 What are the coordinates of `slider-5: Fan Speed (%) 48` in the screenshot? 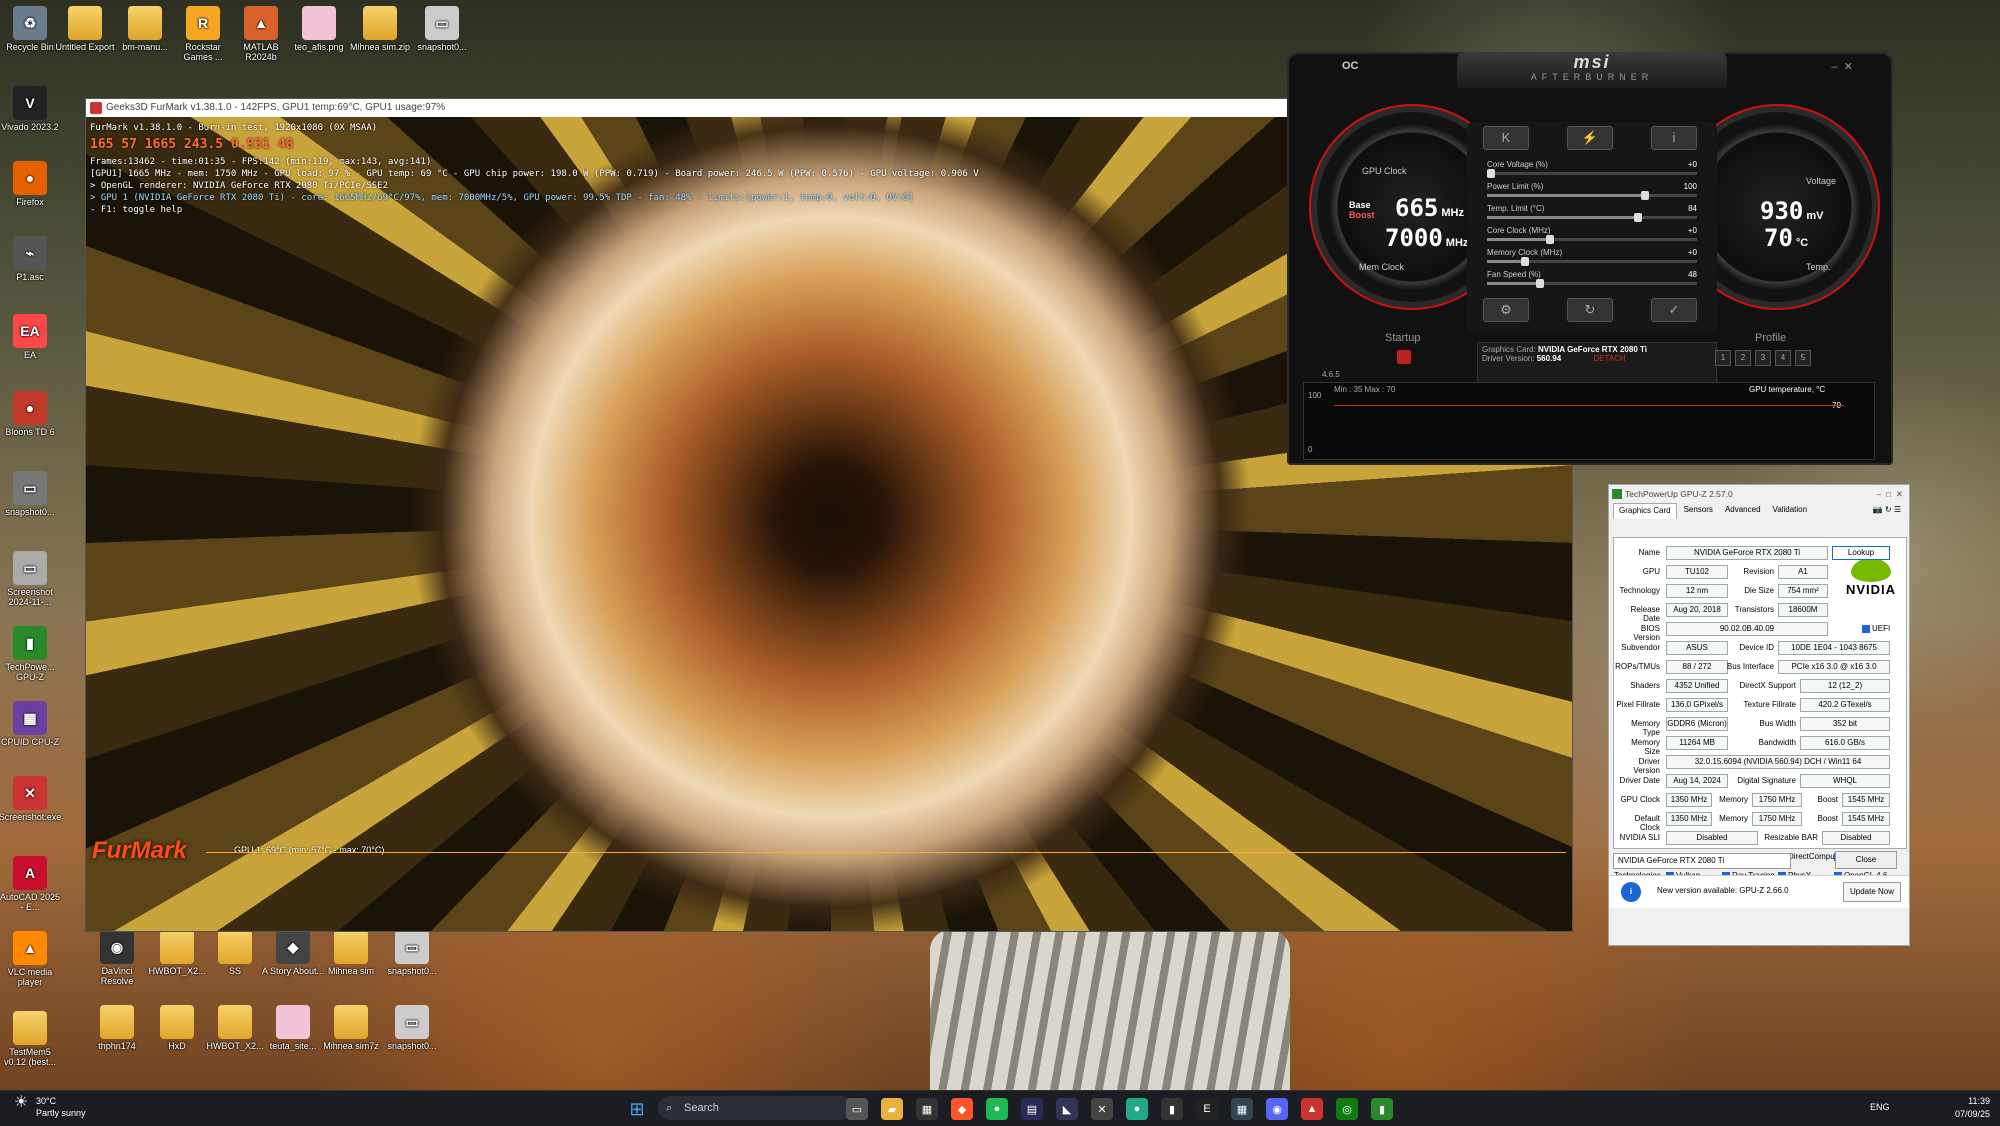 It's located at (1592, 279).